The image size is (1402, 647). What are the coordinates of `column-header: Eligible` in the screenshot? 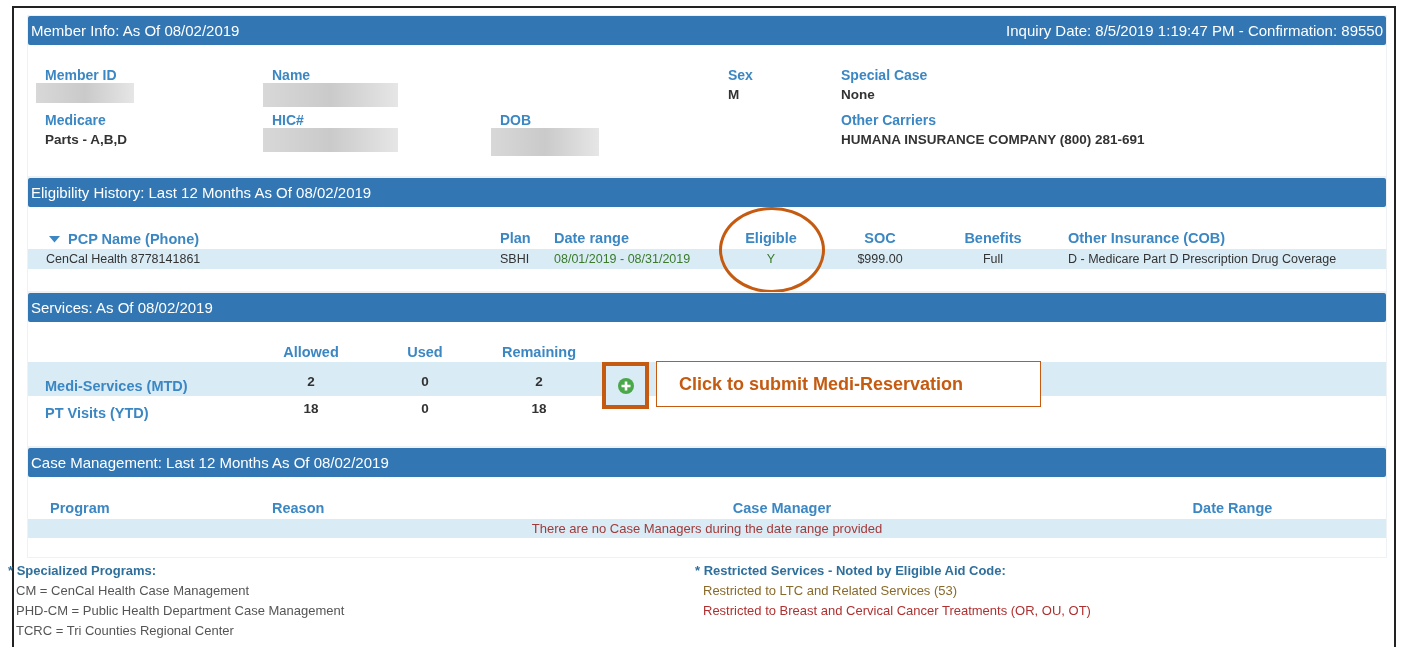 It's located at (771, 238).